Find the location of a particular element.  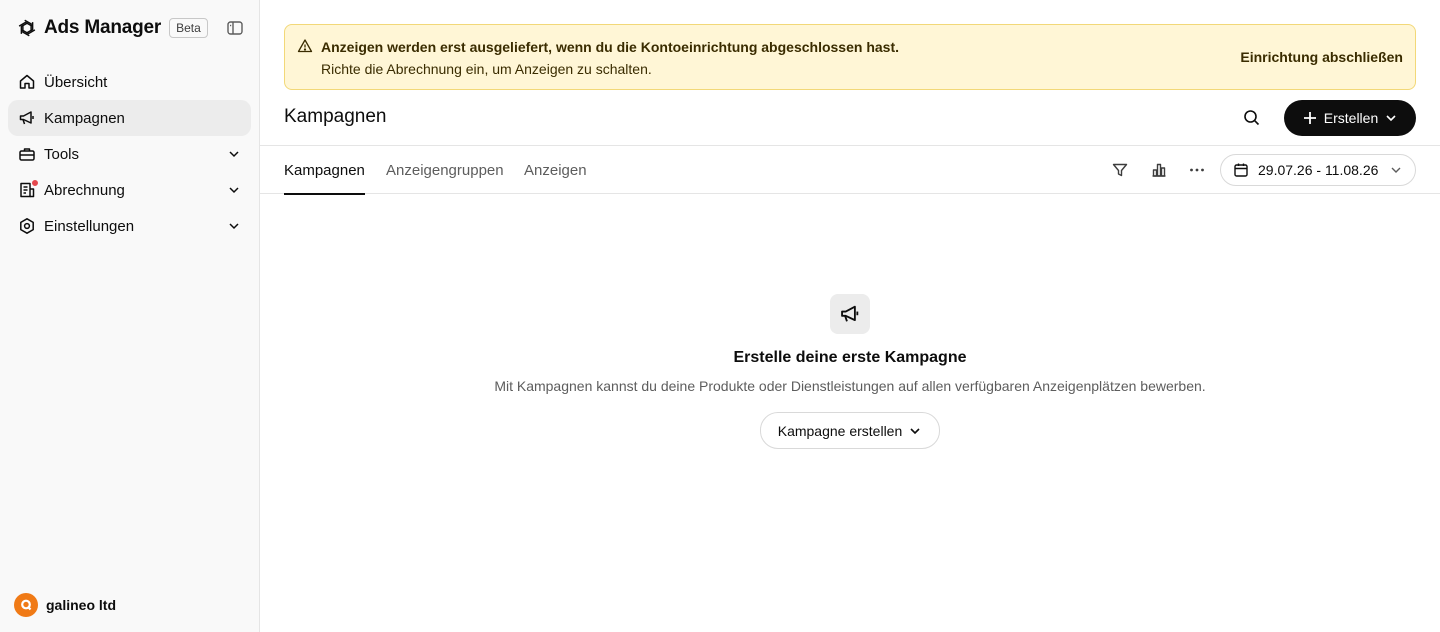

toolbox-icon is located at coordinates (27, 154).